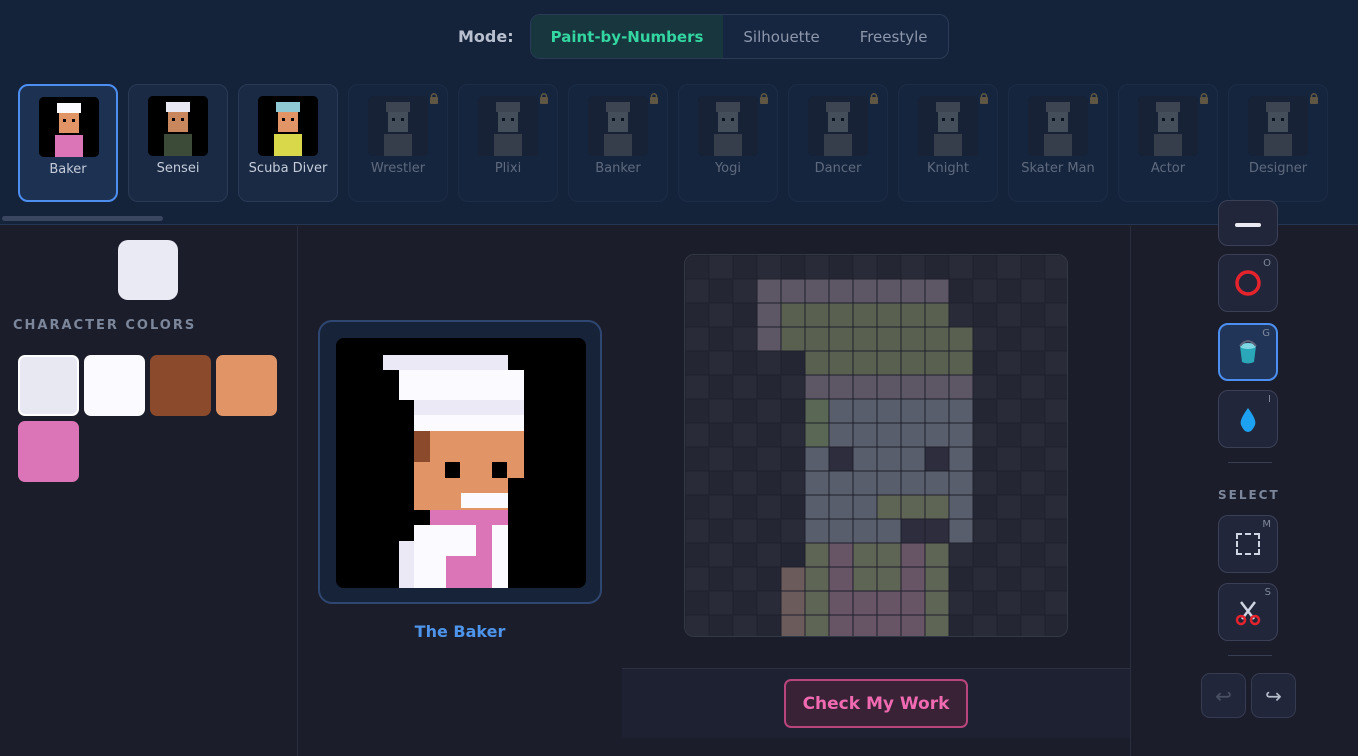 The width and height of the screenshot is (1358, 756). What do you see at coordinates (508, 143) in the screenshot?
I see `character-card: Plixi` at bounding box center [508, 143].